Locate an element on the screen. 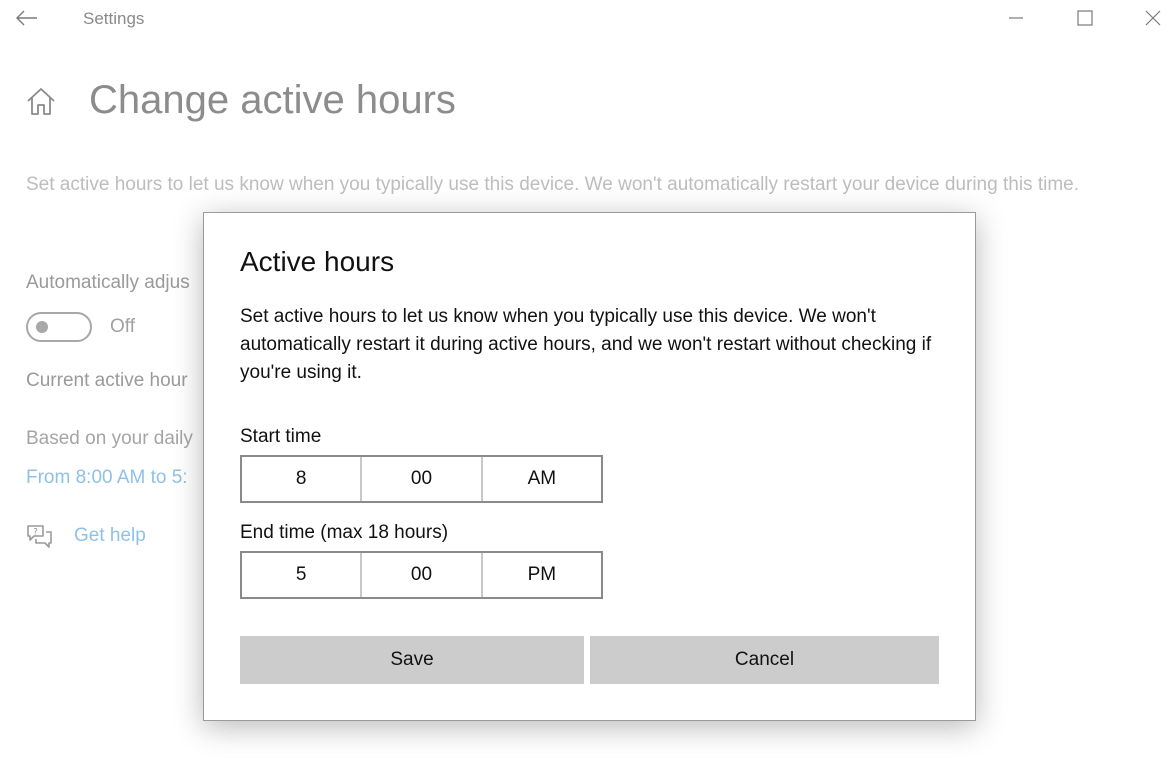 Image resolution: width=1174 pixels, height=761 pixels. minimize-icon is located at coordinates (1016, 18).